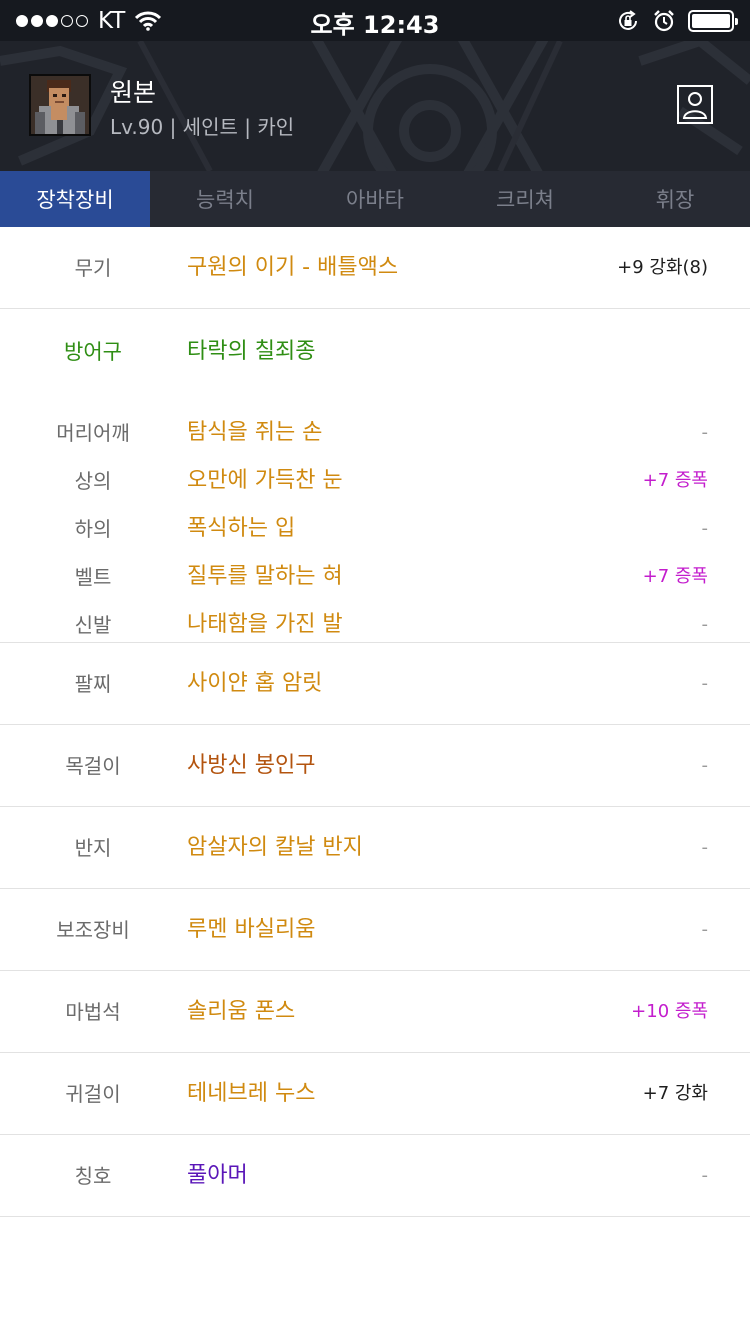  What do you see at coordinates (133, 92) in the screenshot?
I see `character-name: 원본` at bounding box center [133, 92].